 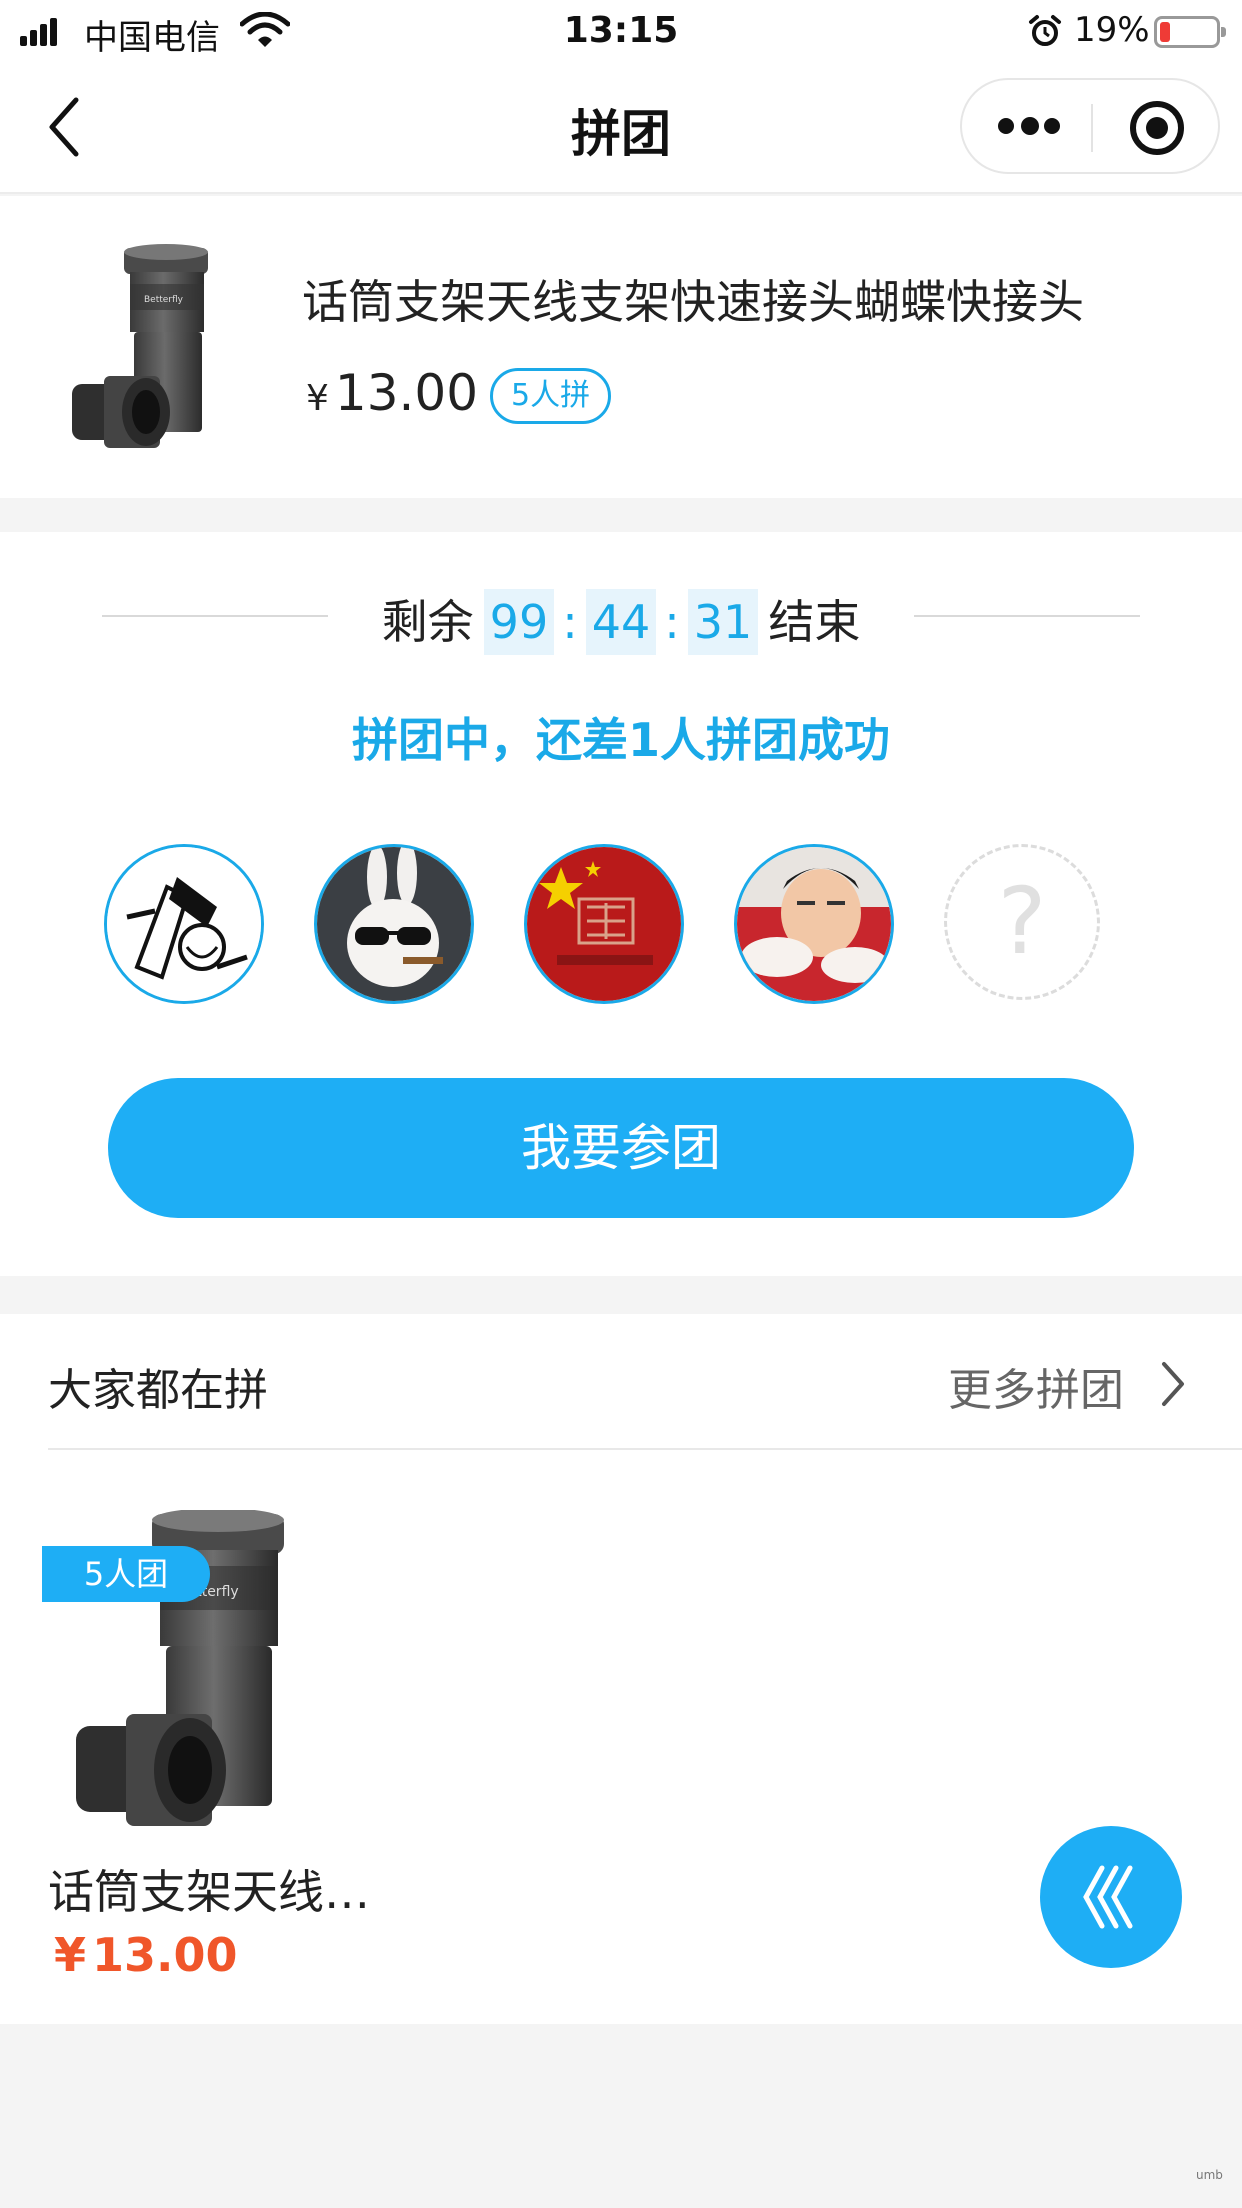 I want to click on section-divider, so click(x=645, y=1449).